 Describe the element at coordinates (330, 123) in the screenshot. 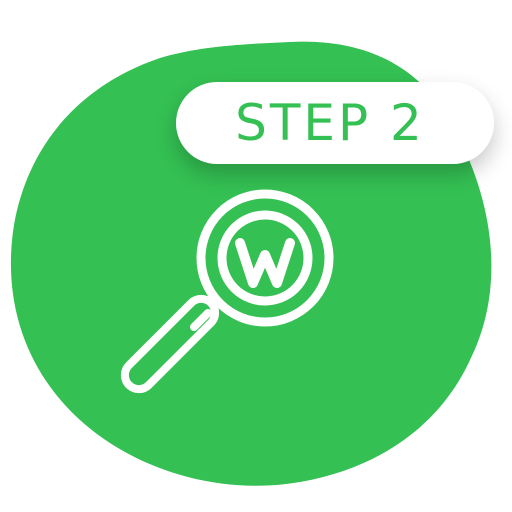

I see `step-label: STEP 2` at that location.